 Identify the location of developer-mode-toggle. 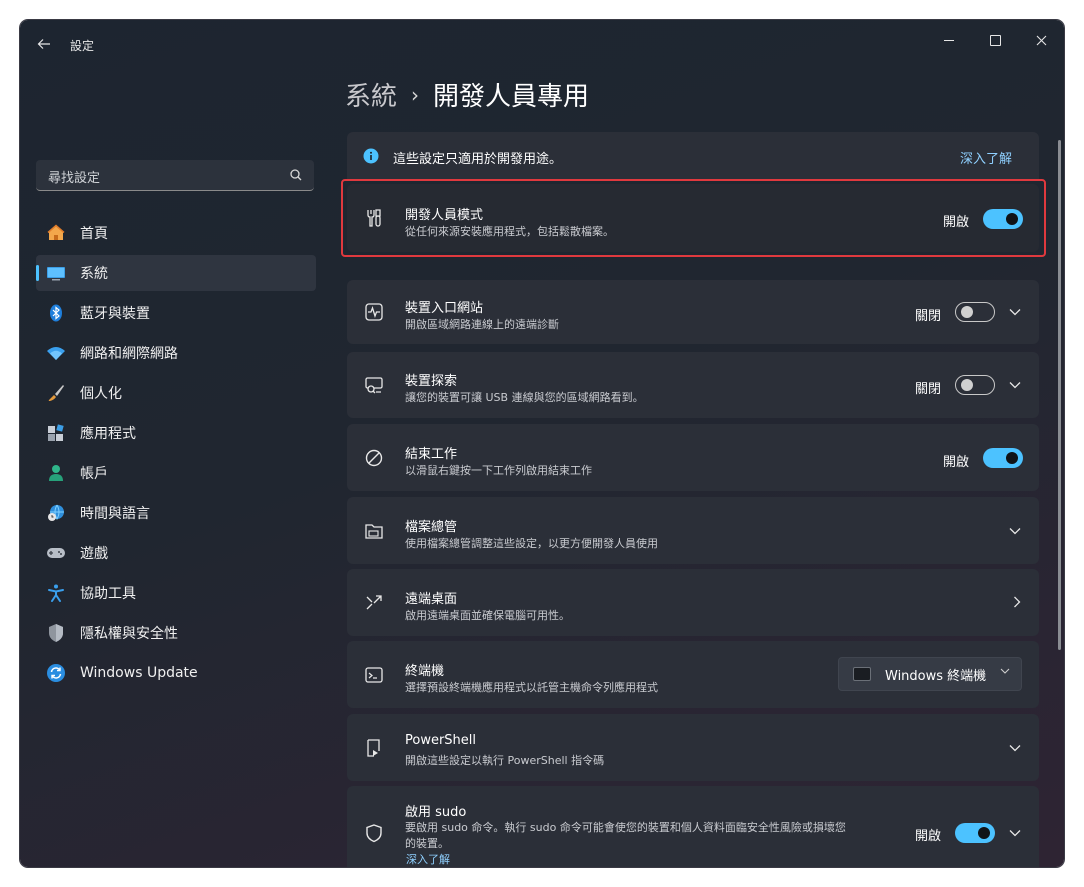
(1003, 219).